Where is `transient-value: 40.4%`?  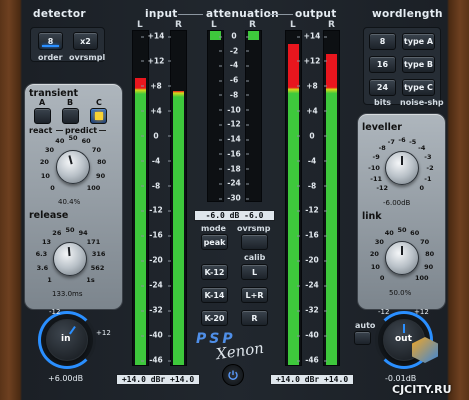
transient-value: 40.4% is located at coordinates (69, 202).